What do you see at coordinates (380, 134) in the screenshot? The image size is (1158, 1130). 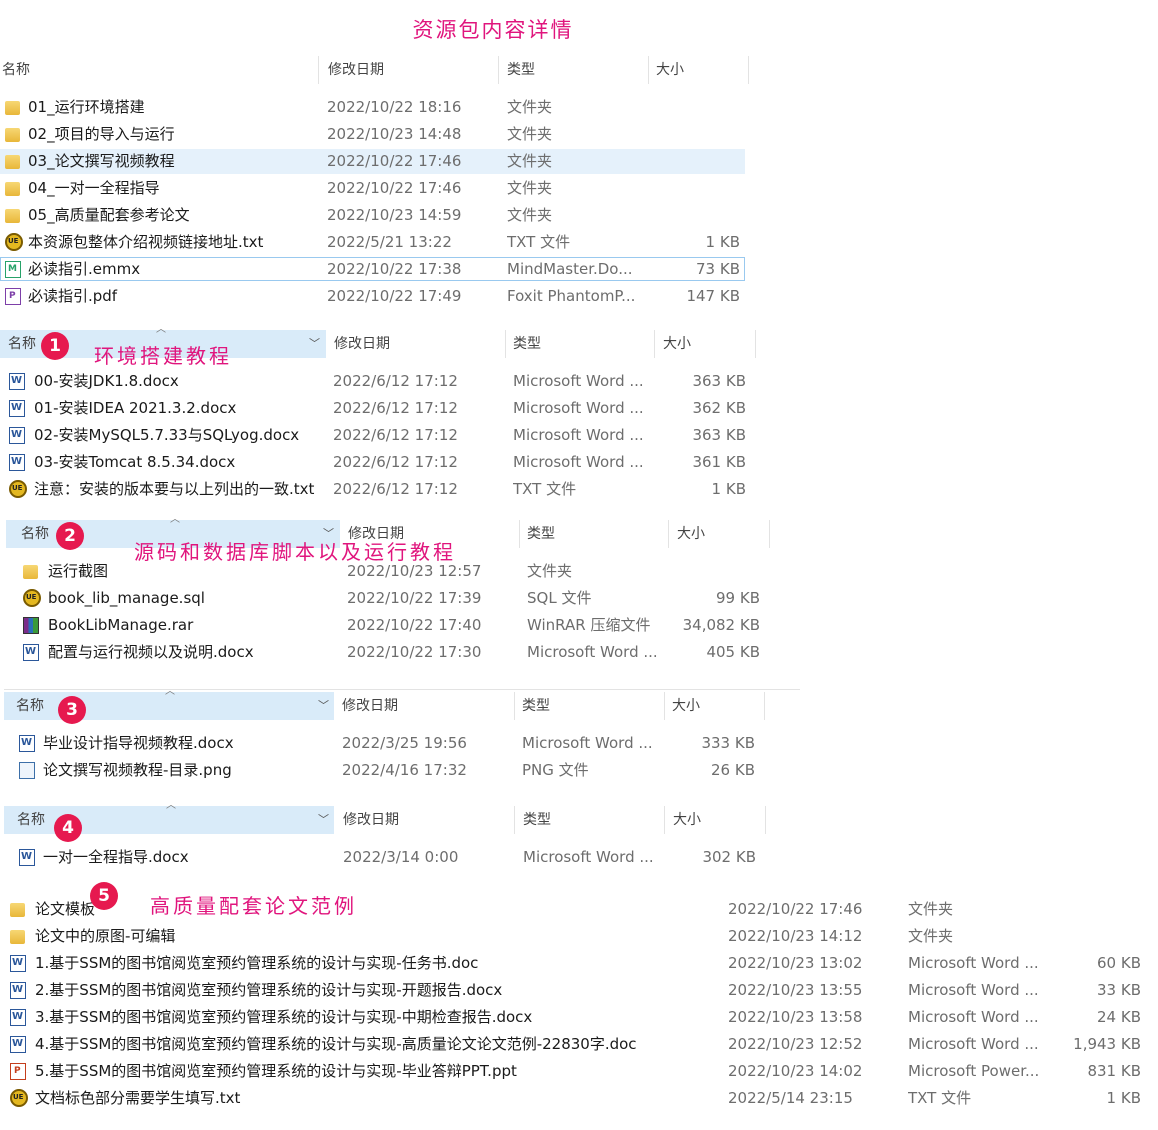 I see `file-row: 02_项目的导入与运行 2022/10/23 14:48 文件夹` at bounding box center [380, 134].